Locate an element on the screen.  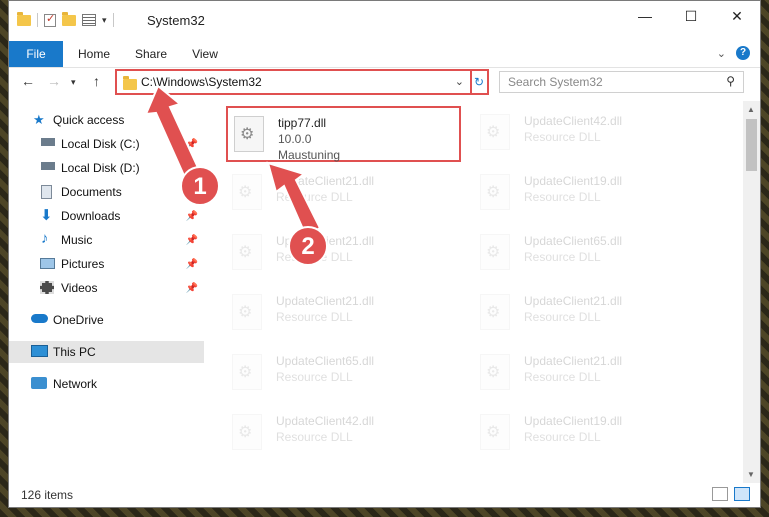
step-1-badge: 1 is located at coordinates (200, 186).